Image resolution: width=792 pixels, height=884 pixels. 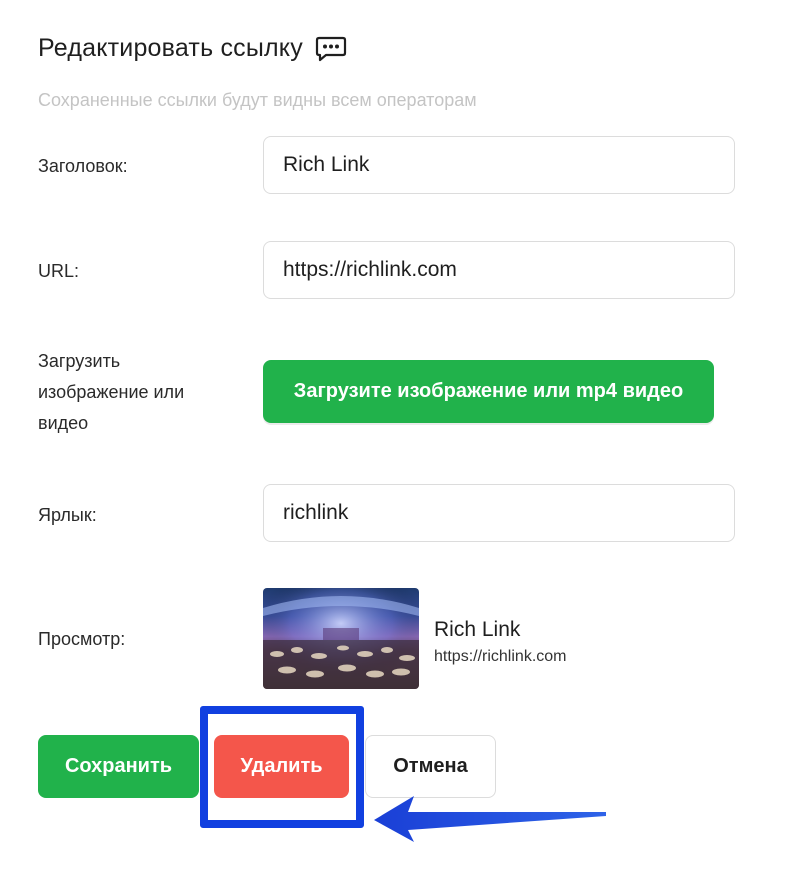 What do you see at coordinates (499, 270) in the screenshot?
I see `url-input: https://richlink.com` at bounding box center [499, 270].